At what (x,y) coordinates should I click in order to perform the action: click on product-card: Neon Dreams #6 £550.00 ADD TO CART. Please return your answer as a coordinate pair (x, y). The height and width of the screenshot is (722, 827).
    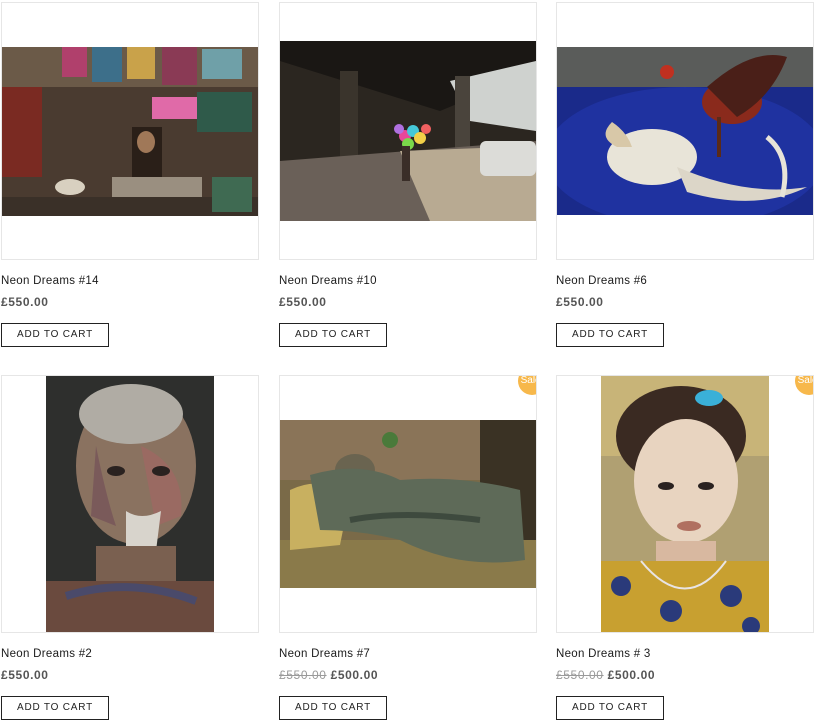
    Looking at the image, I should click on (685, 174).